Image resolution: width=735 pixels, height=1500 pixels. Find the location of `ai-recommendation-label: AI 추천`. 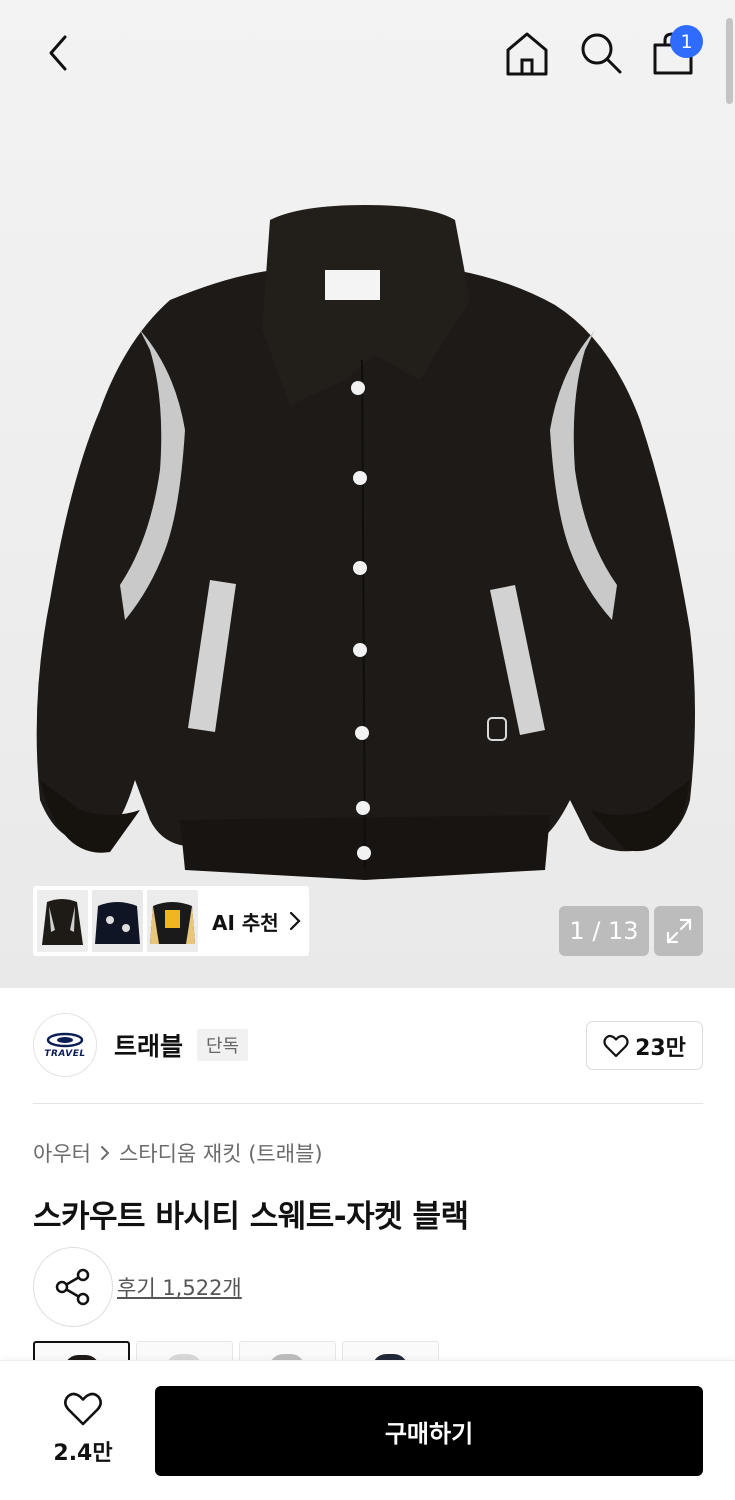

ai-recommendation-label: AI 추천 is located at coordinates (245, 922).